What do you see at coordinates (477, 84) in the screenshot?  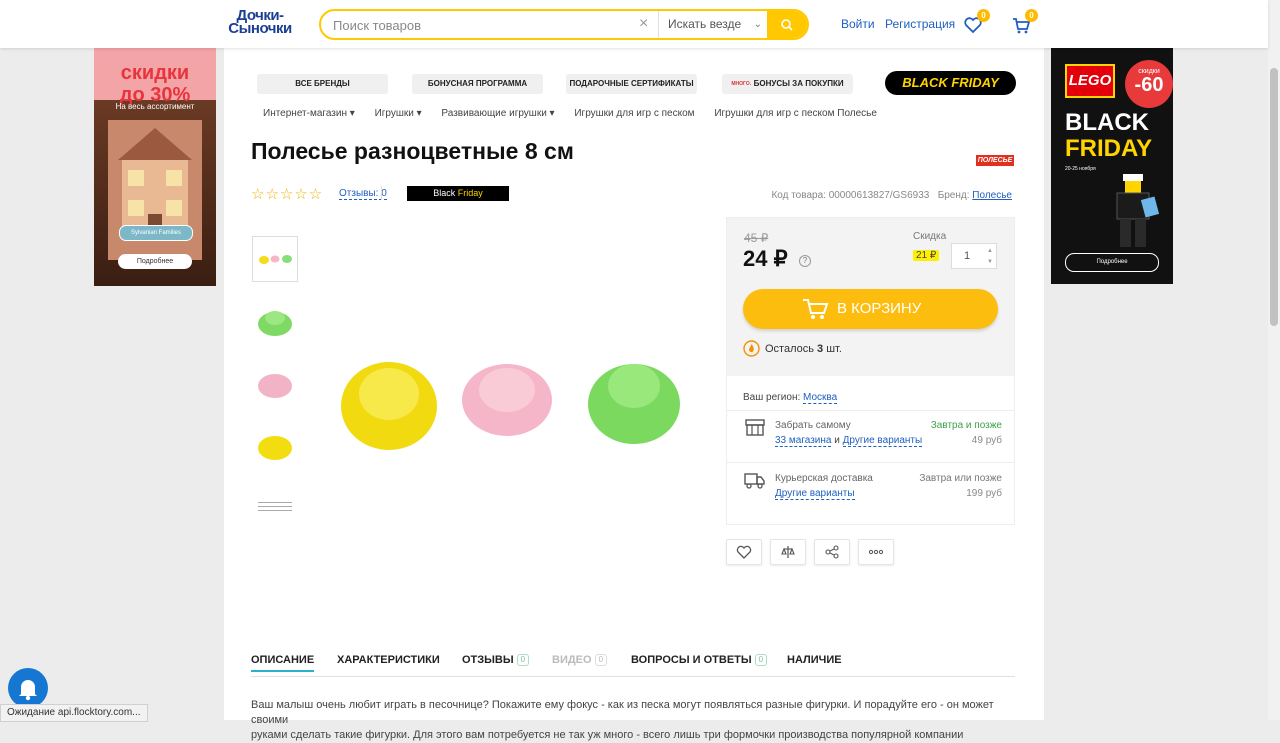 I see `bonus-program-link: БОНУСНАЯ ПРОГРАММА` at bounding box center [477, 84].